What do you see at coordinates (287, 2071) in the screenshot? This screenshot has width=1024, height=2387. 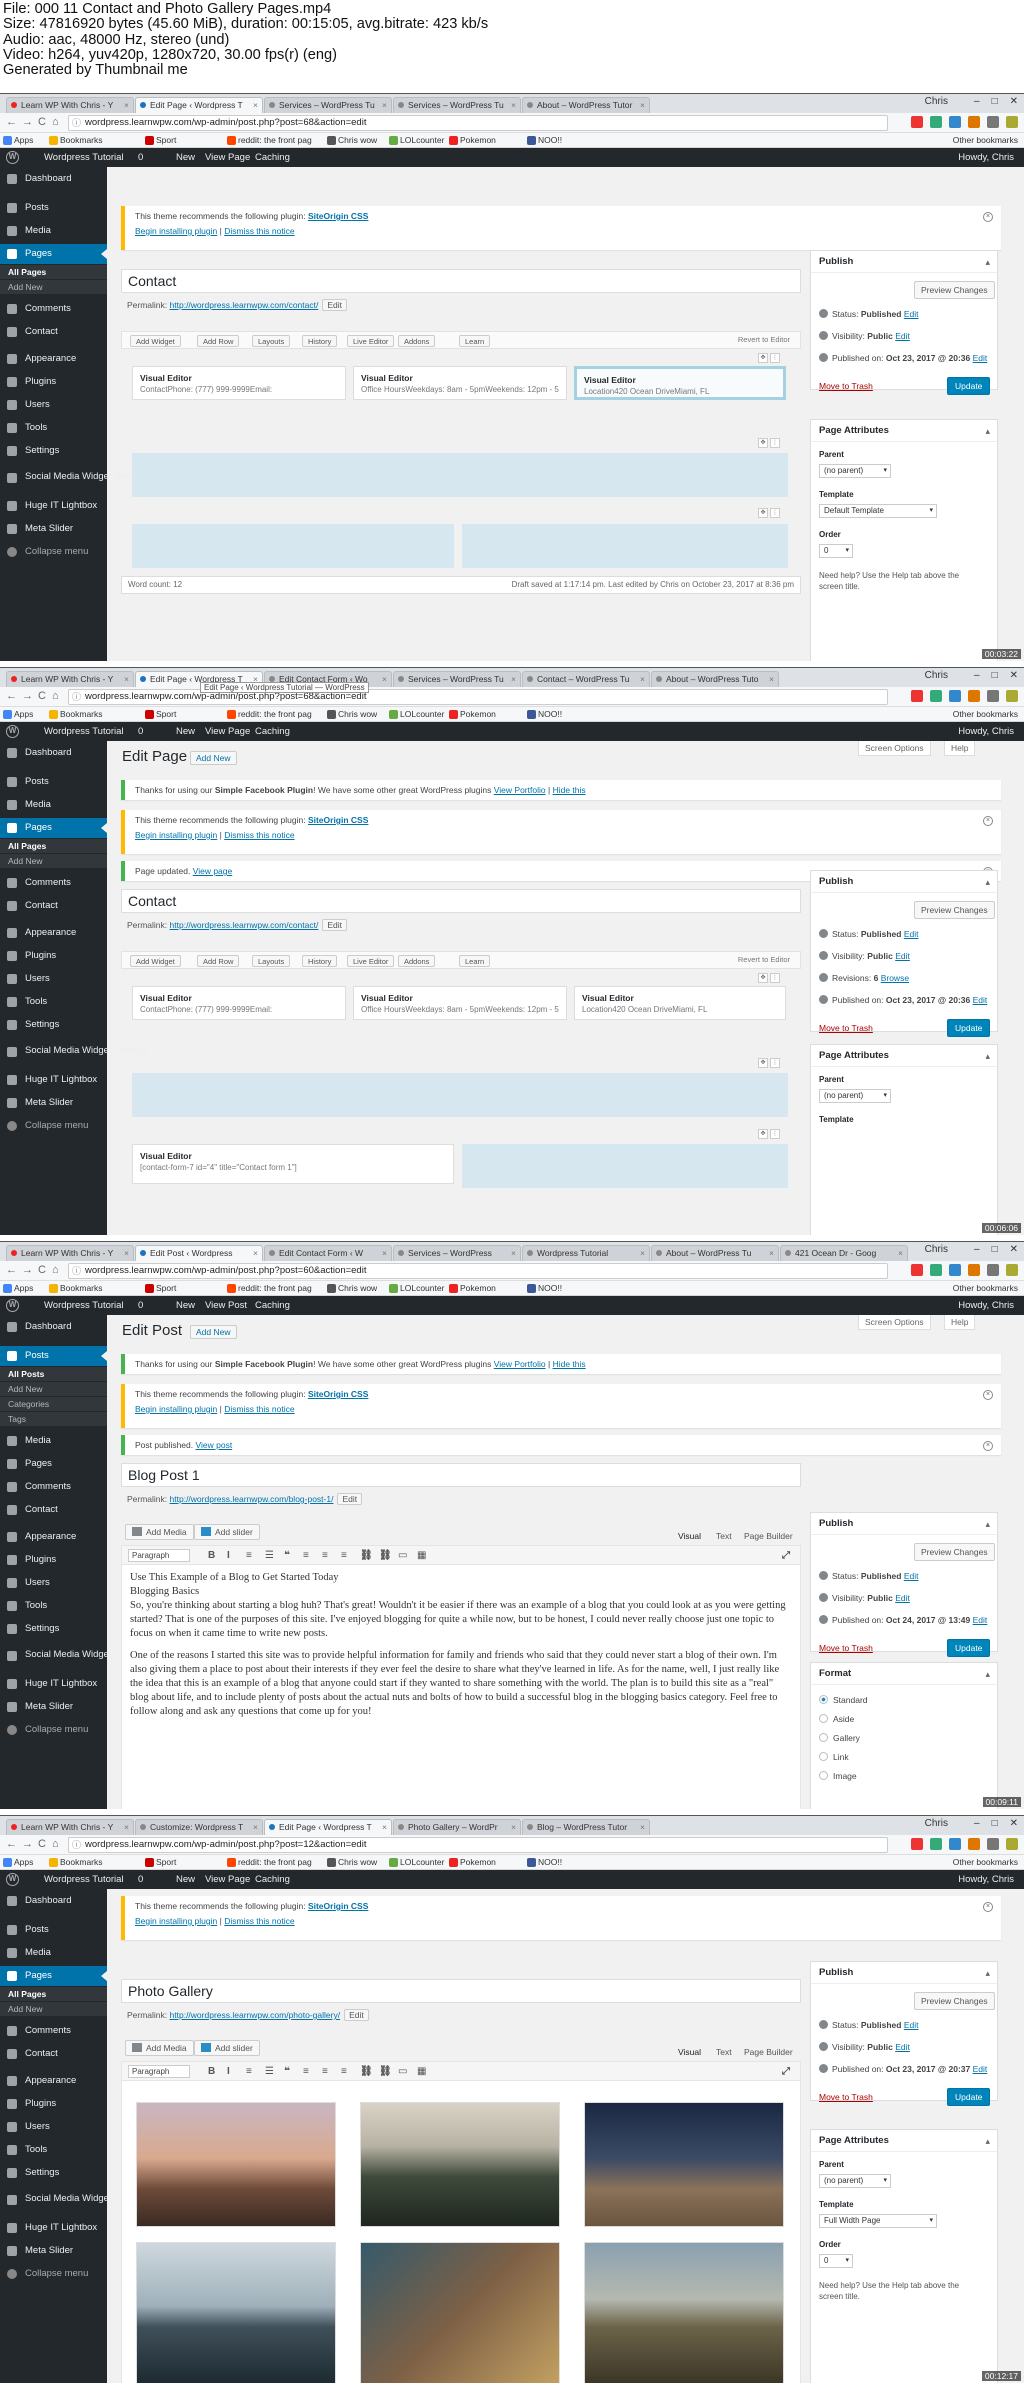 I see `blockquote-icon: ❝` at bounding box center [287, 2071].